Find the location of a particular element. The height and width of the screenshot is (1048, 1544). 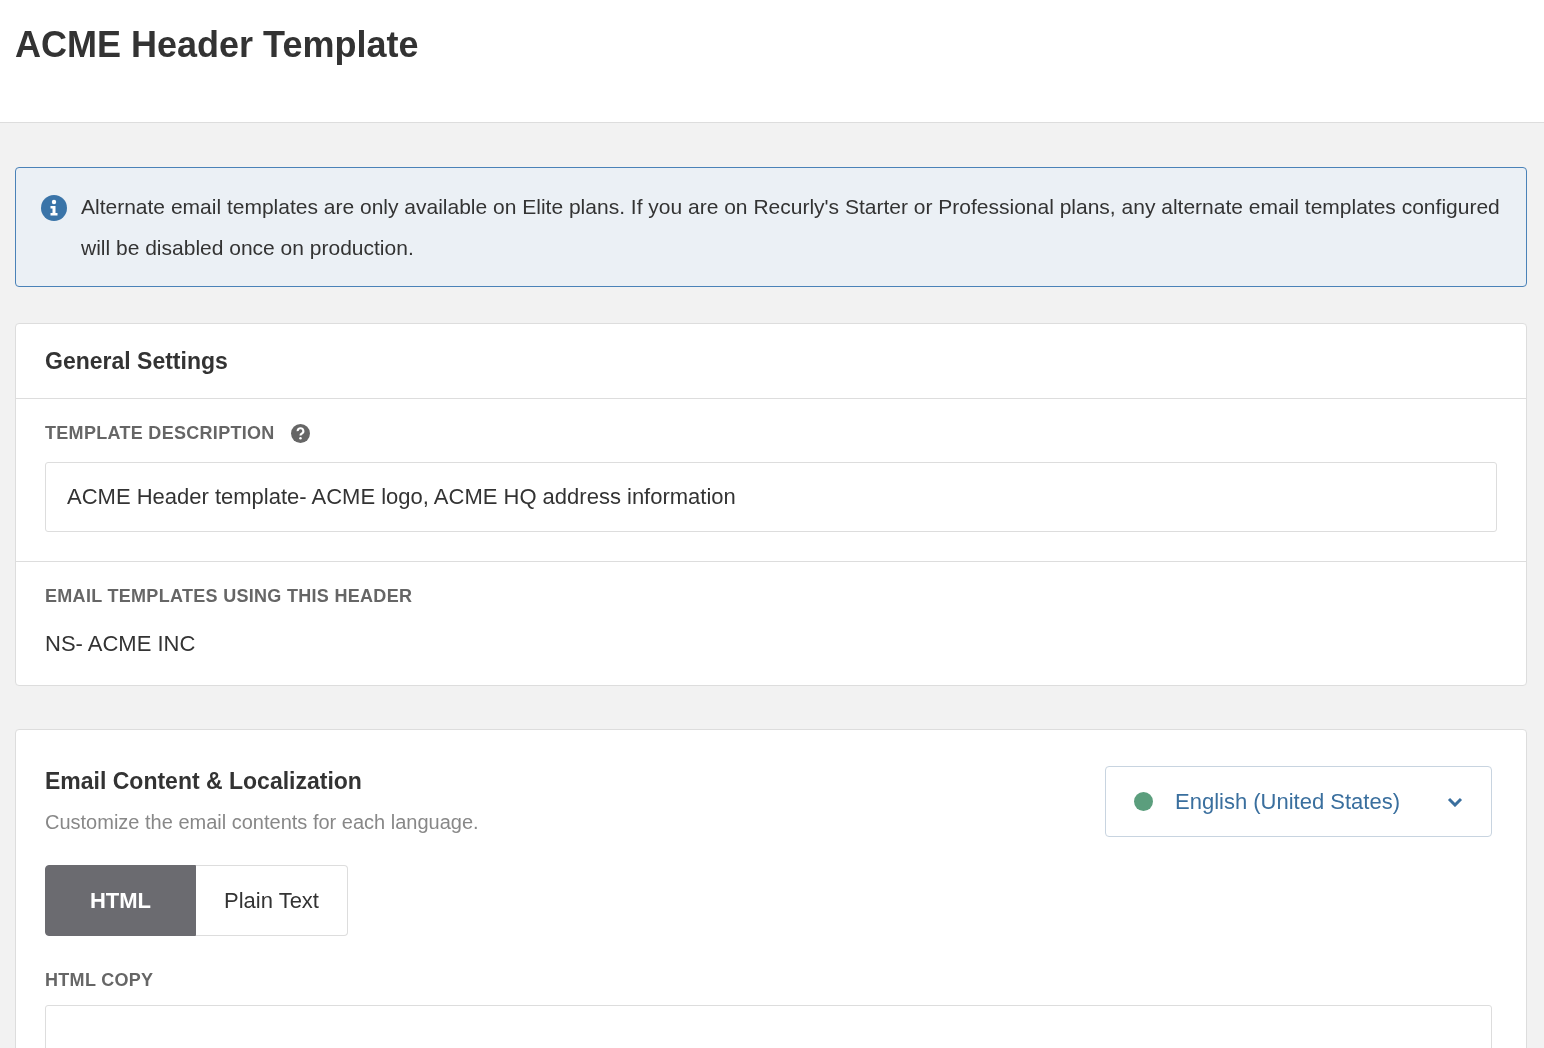

field-value: NS- ACME INC is located at coordinates (121, 644).